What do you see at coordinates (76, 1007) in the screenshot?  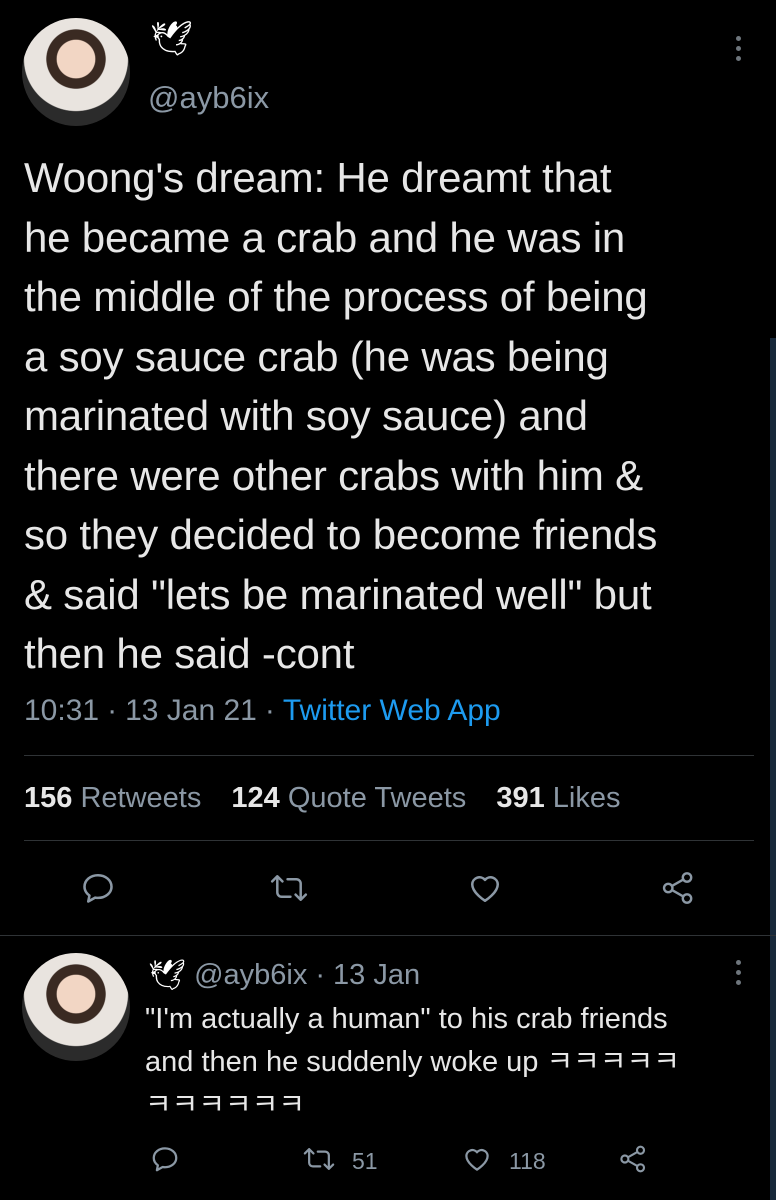 I see `reply-author-avatar` at bounding box center [76, 1007].